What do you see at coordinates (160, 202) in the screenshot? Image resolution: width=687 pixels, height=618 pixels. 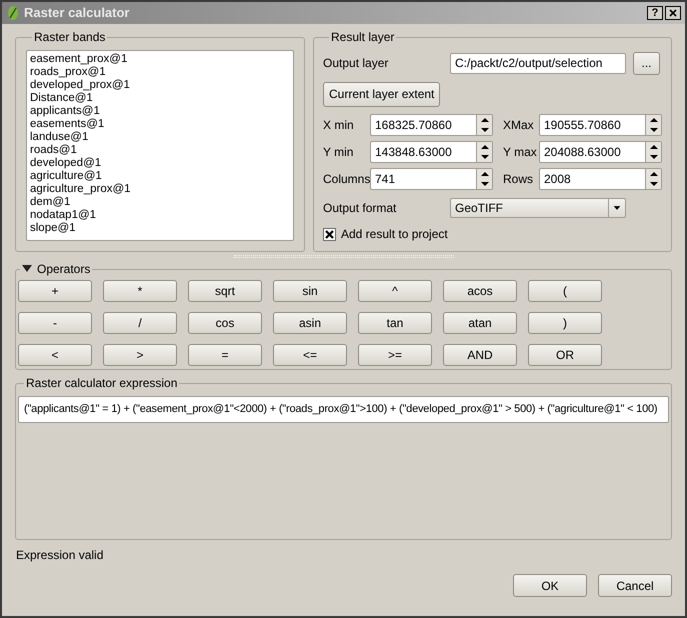 I see `list-item: dem@1` at bounding box center [160, 202].